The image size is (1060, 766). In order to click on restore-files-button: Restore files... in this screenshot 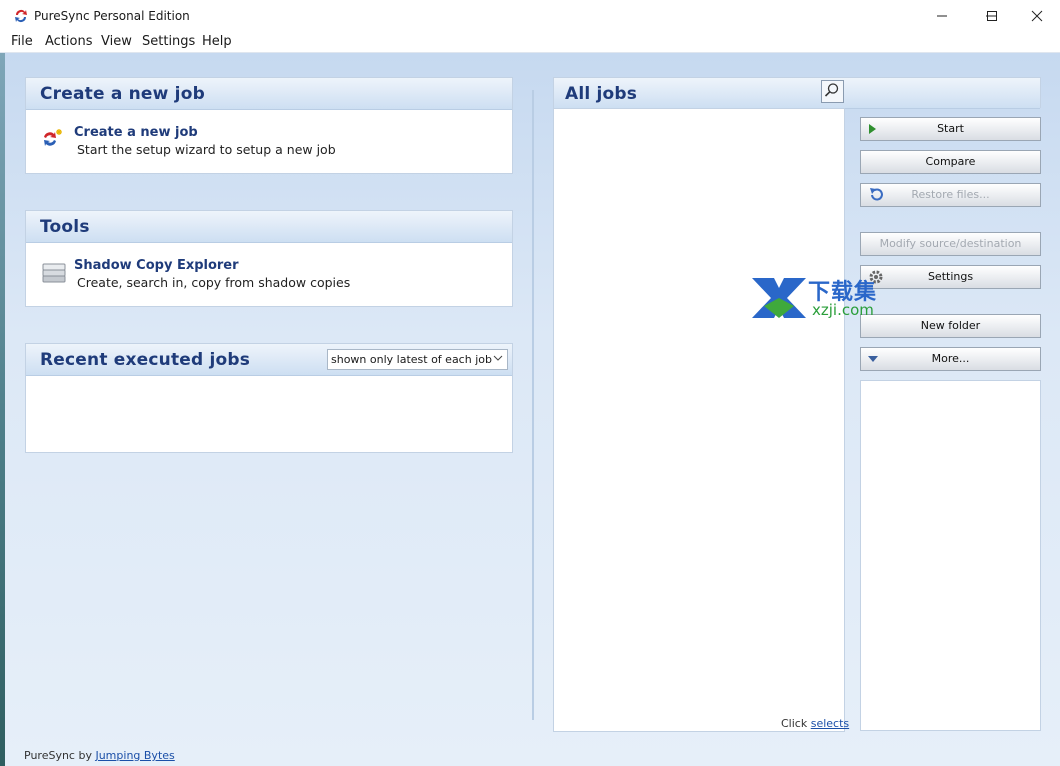, I will do `click(950, 195)`.